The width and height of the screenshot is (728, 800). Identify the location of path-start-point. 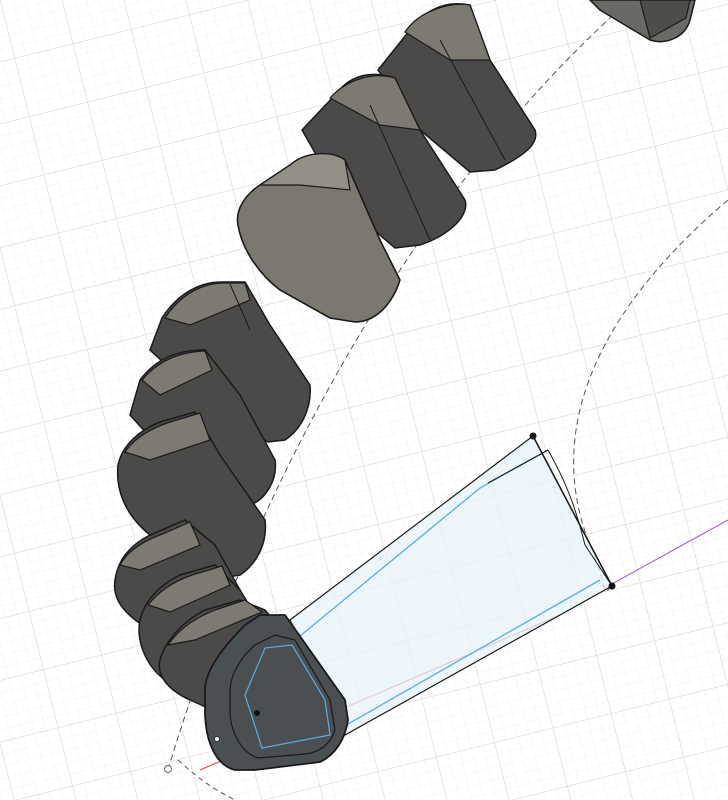
(168, 769).